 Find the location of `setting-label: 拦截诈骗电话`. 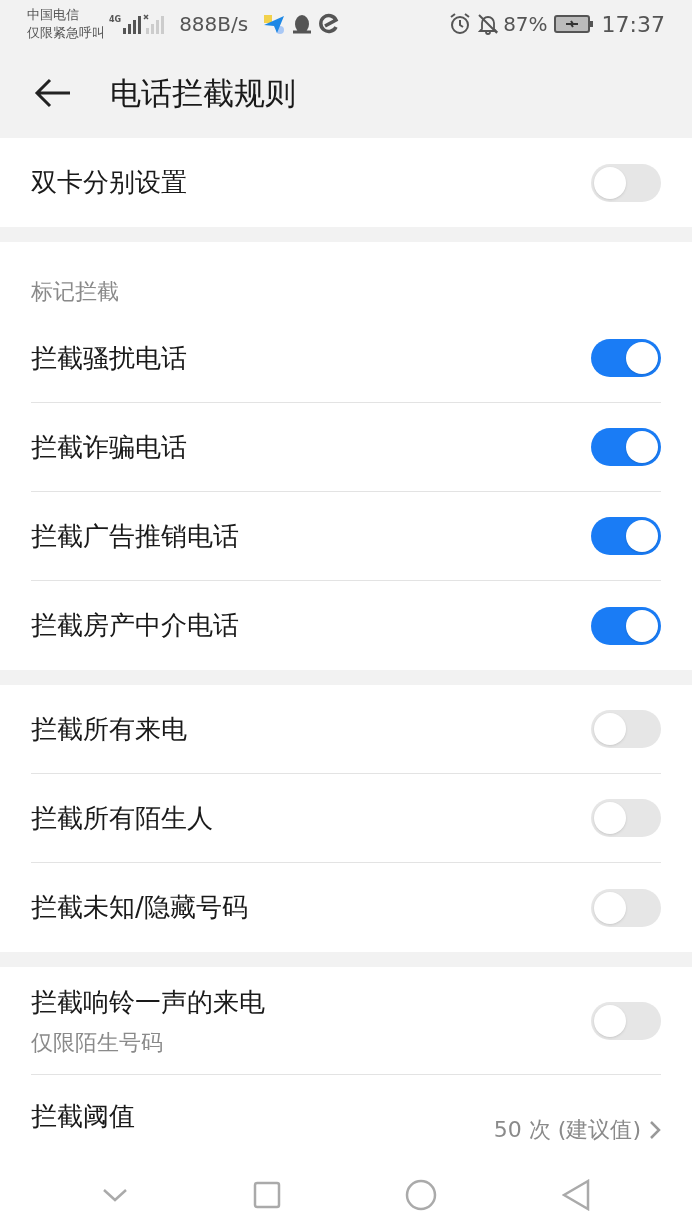

setting-label: 拦截诈骗电话 is located at coordinates (109, 447).